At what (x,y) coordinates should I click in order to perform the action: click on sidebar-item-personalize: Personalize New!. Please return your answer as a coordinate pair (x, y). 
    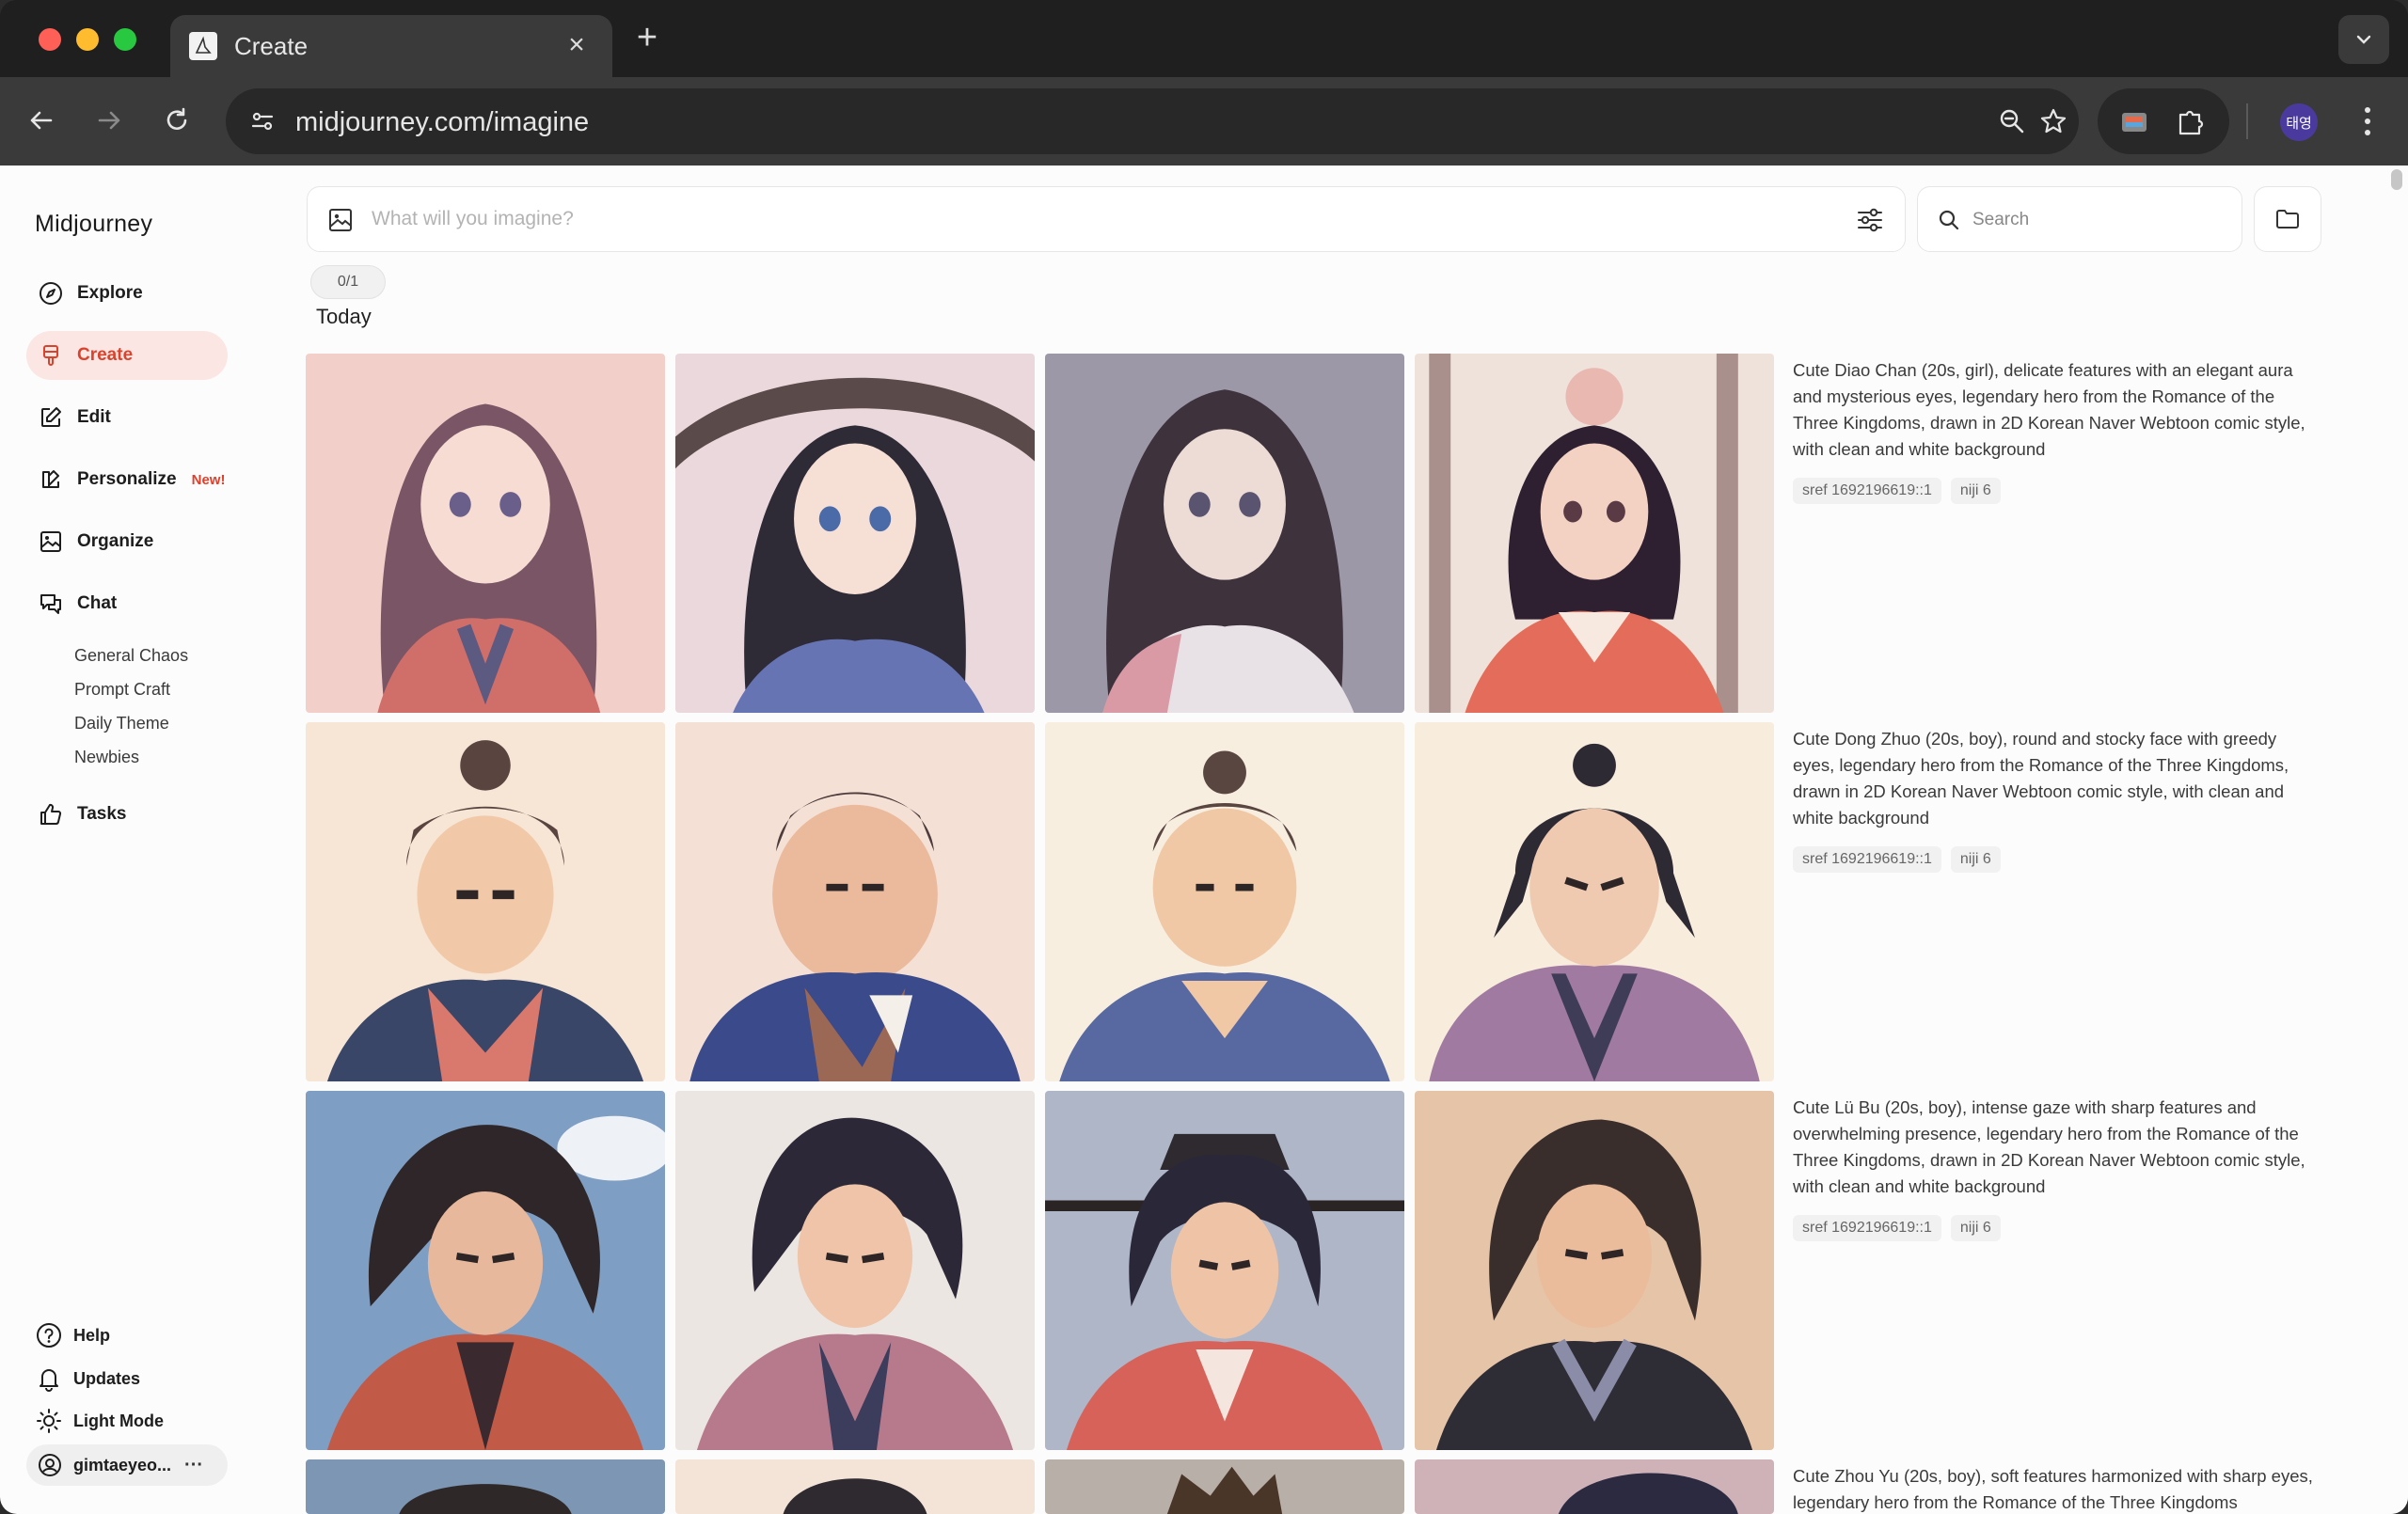
    Looking at the image, I should click on (134, 479).